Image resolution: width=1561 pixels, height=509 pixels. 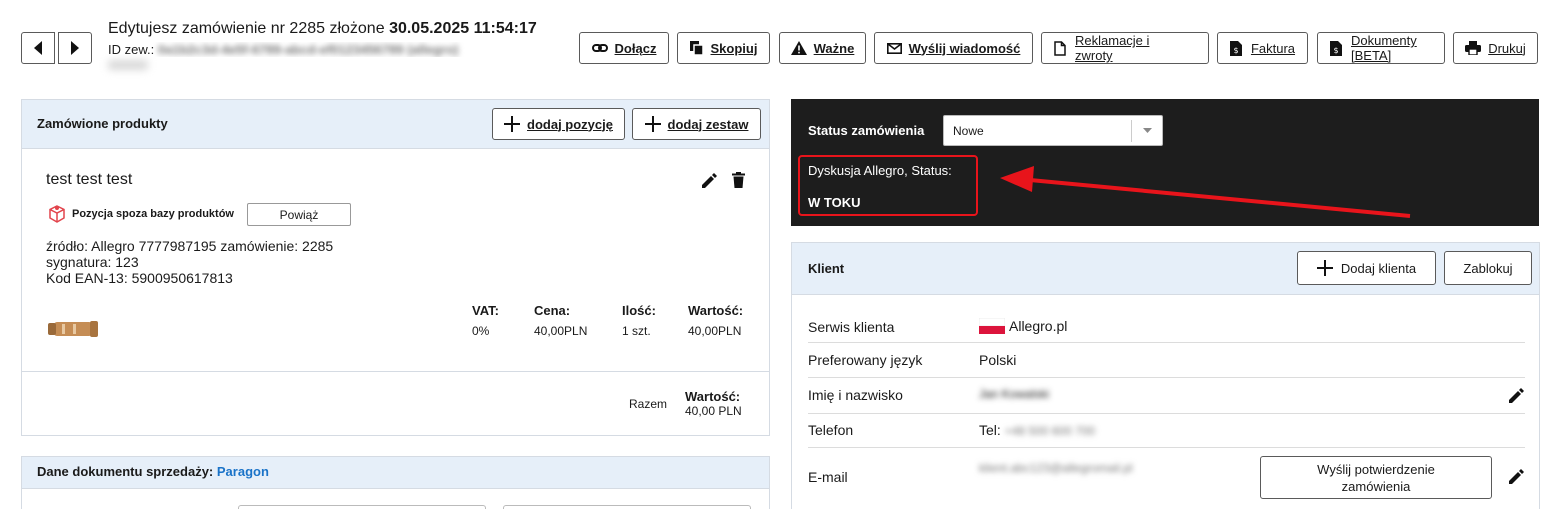 I want to click on complaints-label: Reklamacje i zwroty, so click(x=1112, y=48).